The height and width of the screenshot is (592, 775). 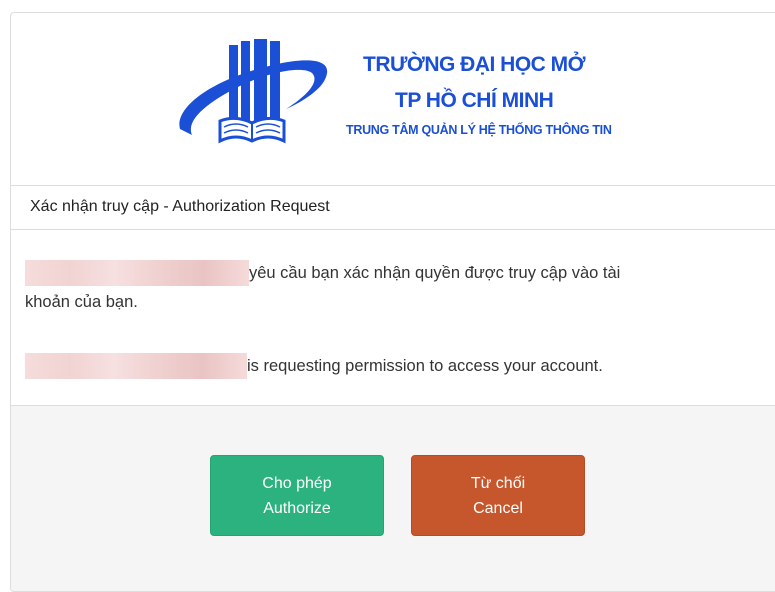 What do you see at coordinates (297, 483) in the screenshot?
I see `authorize-label-vi: Cho phép` at bounding box center [297, 483].